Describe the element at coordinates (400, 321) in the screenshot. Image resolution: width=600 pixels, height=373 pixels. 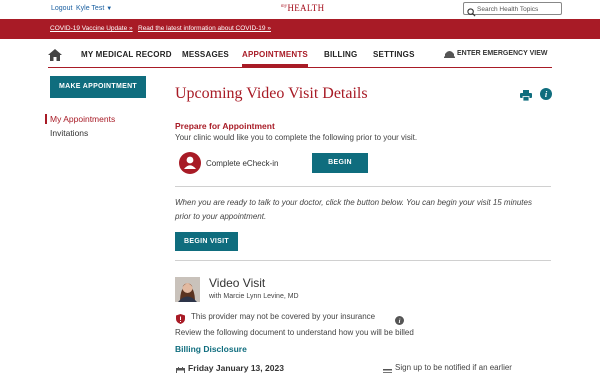
I see `svg-text: i` at that location.